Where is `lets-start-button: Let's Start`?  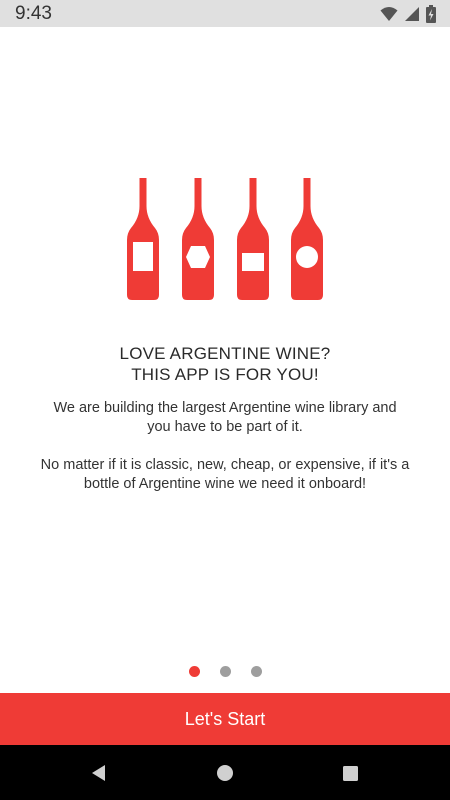
lets-start-button: Let's Start is located at coordinates (225, 719).